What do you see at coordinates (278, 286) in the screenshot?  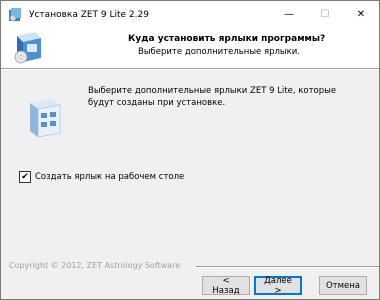 I see `next-button: Далее >` at bounding box center [278, 286].